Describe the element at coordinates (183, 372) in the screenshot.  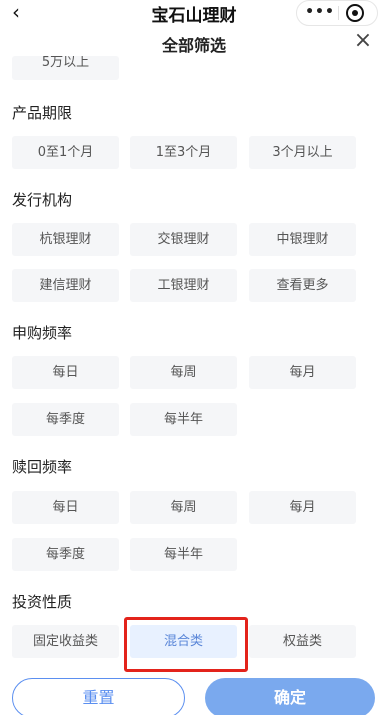
I see `chip-purchase-weekly: 每周` at that location.